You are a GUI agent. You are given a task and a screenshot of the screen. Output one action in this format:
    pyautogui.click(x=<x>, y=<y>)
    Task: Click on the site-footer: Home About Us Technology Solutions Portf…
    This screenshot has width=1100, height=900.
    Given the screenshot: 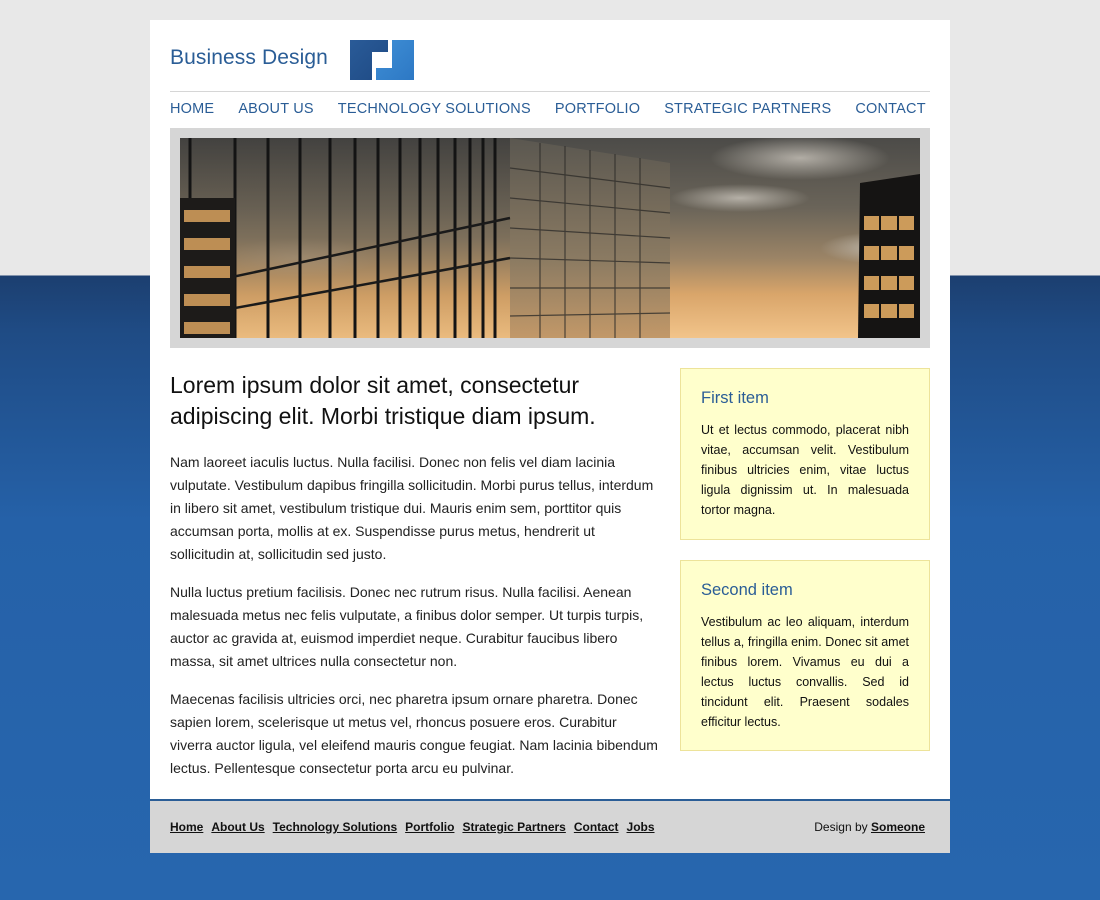 What is the action you would take?
    pyautogui.click(x=550, y=826)
    